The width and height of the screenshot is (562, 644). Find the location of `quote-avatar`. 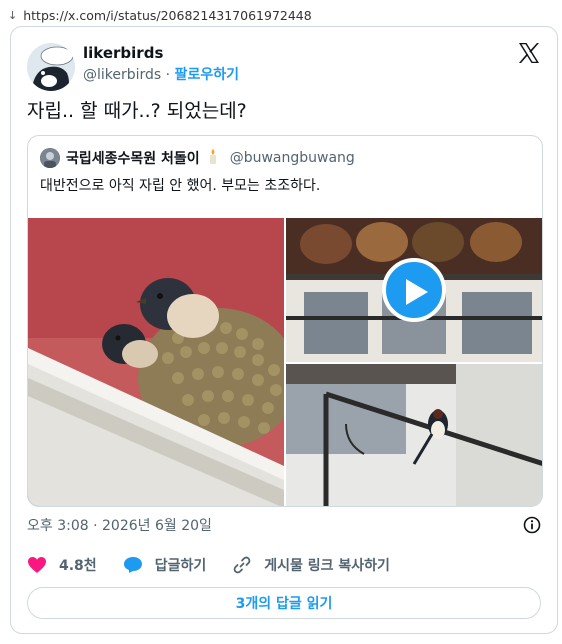

quote-avatar is located at coordinates (50, 158).